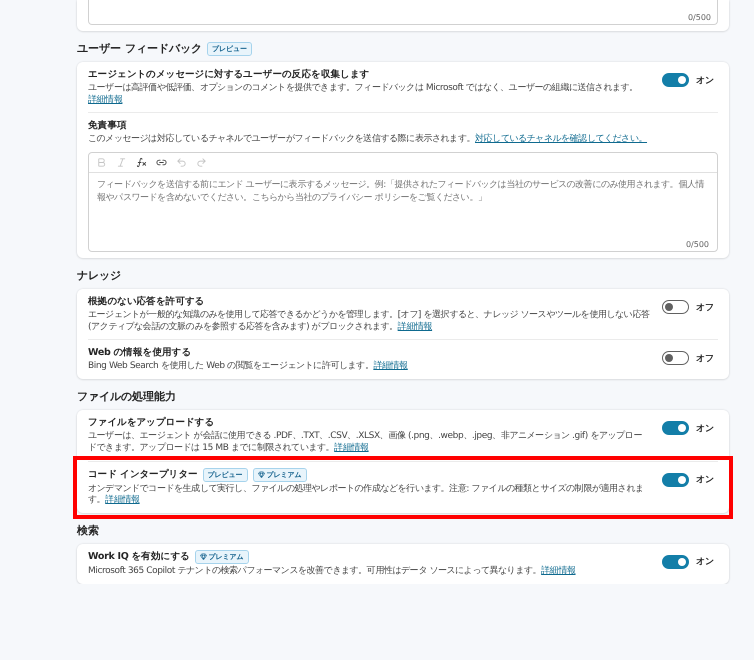  I want to click on text-area: 0/500, so click(403, 12).